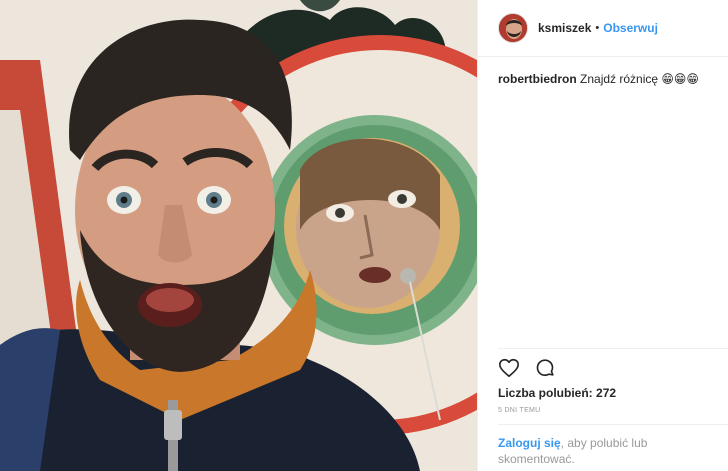 This screenshot has width=728, height=471. Describe the element at coordinates (545, 368) in the screenshot. I see `comment-icon` at that location.